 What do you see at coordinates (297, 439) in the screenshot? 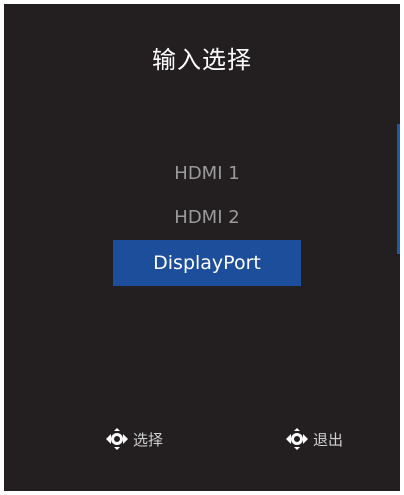
I see `joystick-exit-icon` at bounding box center [297, 439].